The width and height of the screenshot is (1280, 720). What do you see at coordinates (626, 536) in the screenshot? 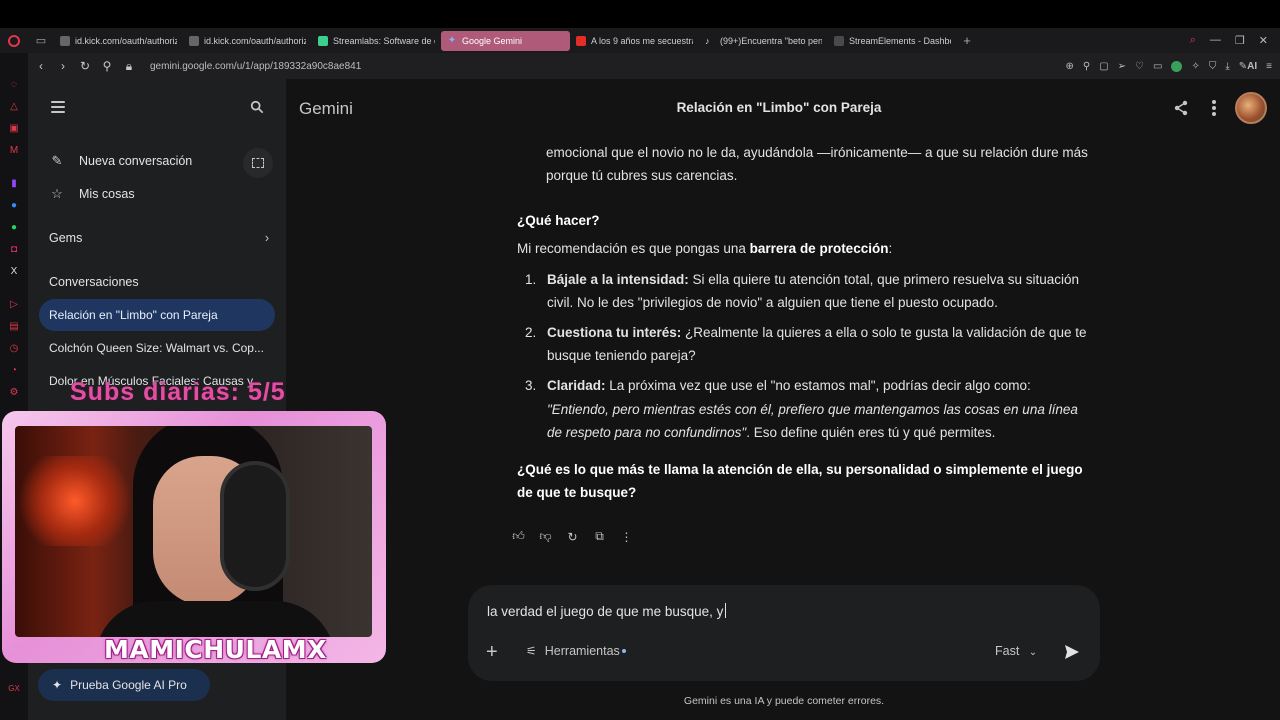
I see `more-vert-icon: ⋮` at bounding box center [626, 536].